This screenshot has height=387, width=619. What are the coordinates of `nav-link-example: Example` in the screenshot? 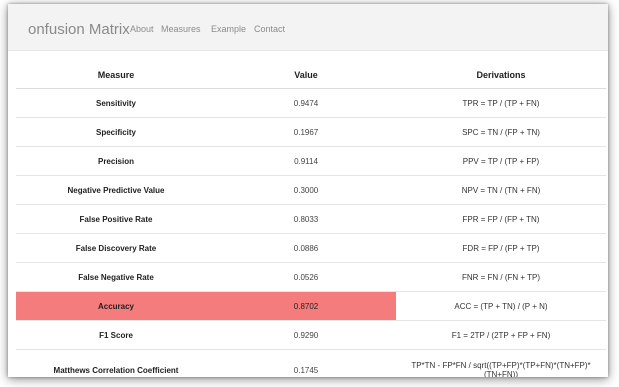 It's located at (228, 29).